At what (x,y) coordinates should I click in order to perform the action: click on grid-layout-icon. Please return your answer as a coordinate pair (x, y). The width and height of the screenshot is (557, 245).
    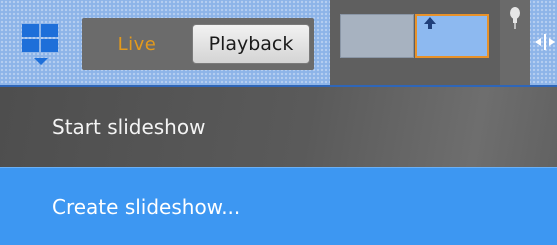
    Looking at the image, I should click on (40, 38).